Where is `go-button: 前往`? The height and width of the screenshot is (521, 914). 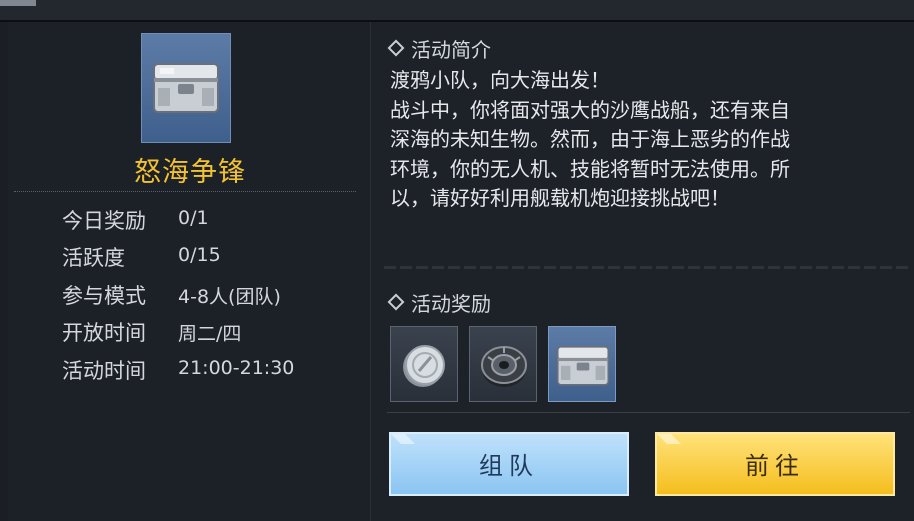
go-button: 前往 is located at coordinates (775, 464).